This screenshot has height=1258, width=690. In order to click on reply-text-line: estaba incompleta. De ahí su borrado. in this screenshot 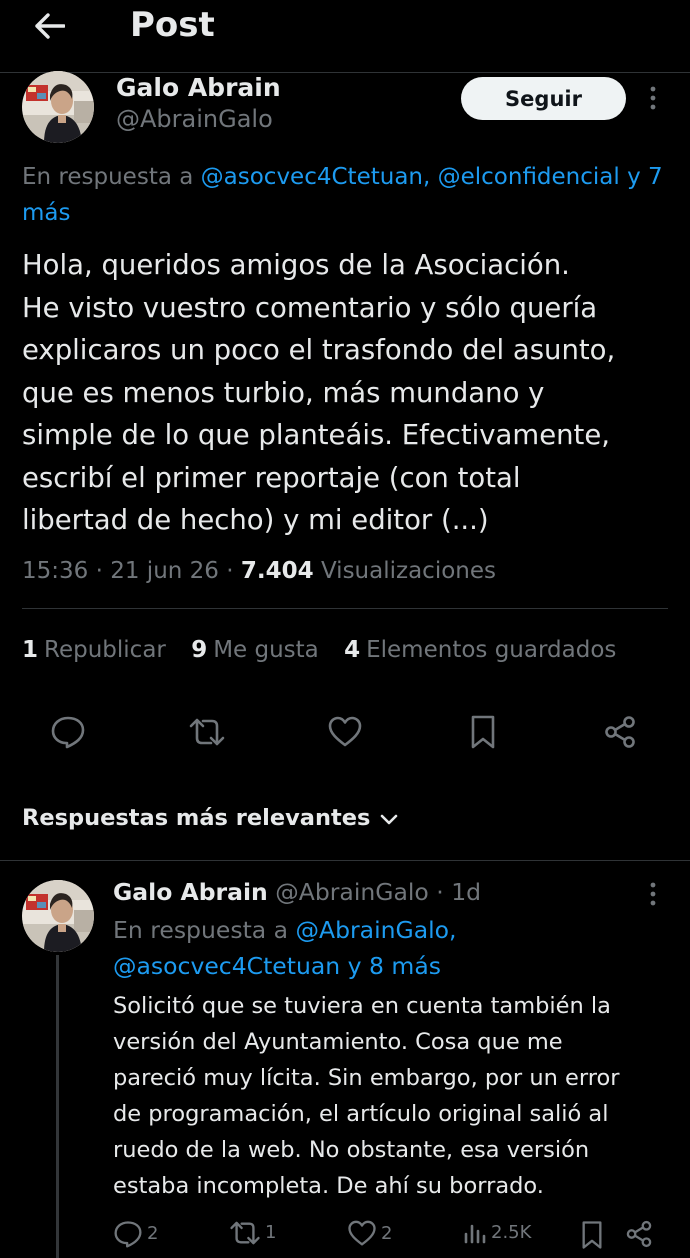, I will do `click(328, 1186)`.